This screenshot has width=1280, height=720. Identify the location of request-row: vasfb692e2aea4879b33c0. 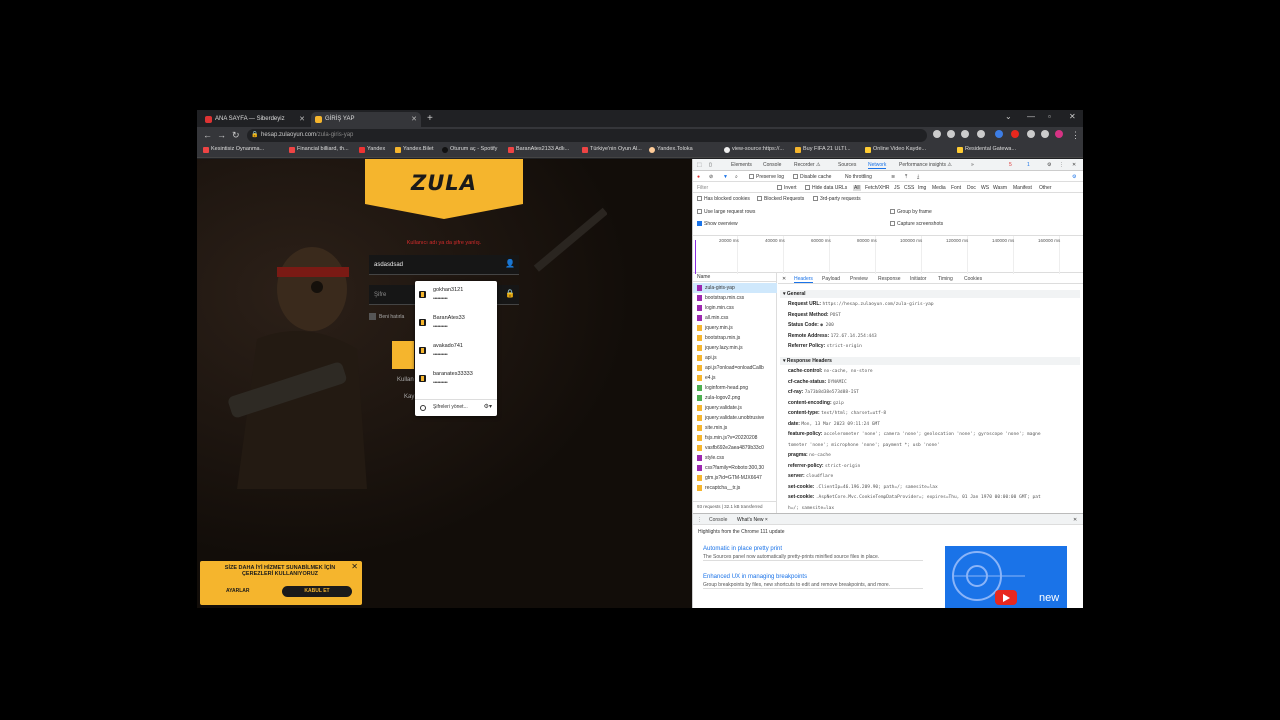
(735, 448).